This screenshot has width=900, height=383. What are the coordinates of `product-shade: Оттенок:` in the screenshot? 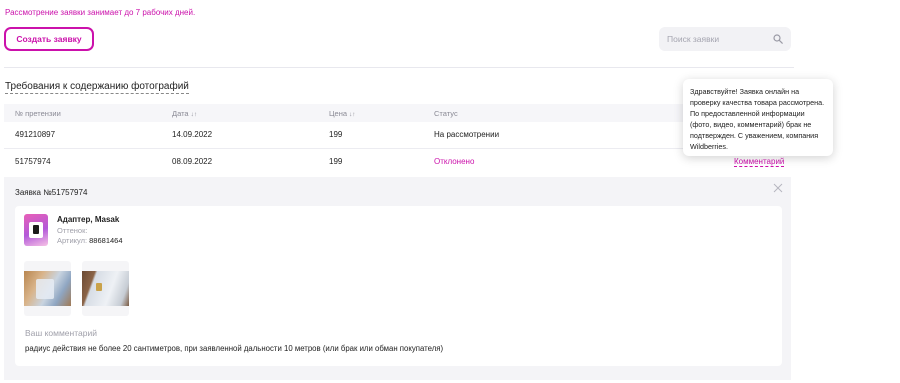 It's located at (72, 230).